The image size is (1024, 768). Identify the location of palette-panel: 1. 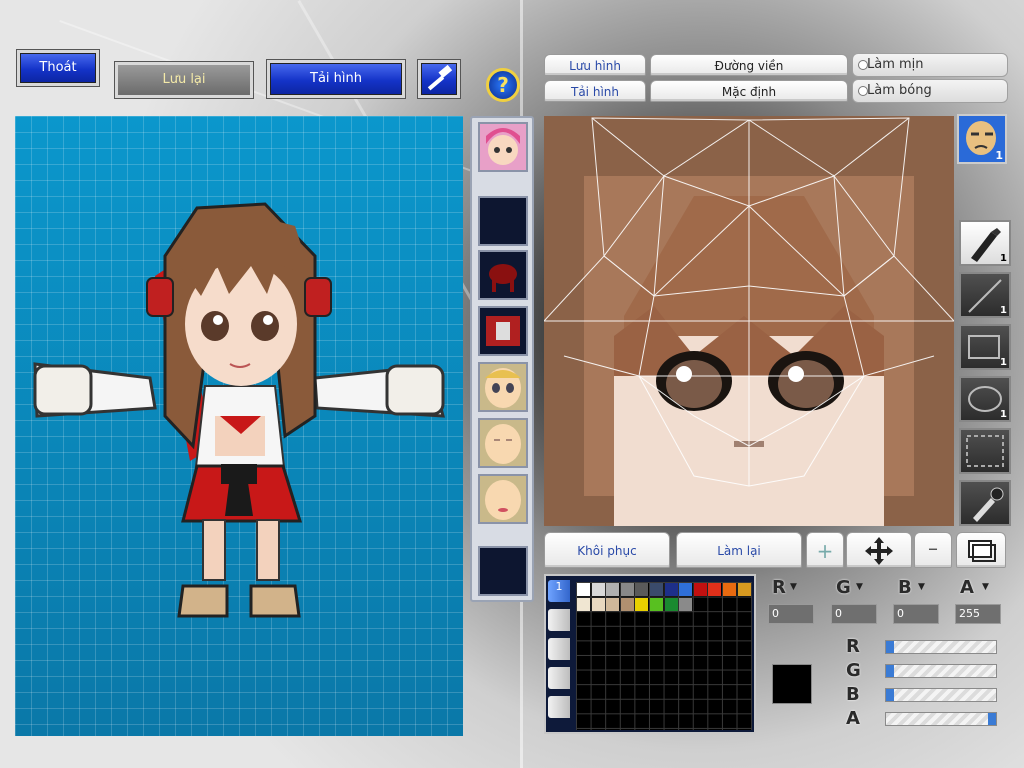
(650, 654).